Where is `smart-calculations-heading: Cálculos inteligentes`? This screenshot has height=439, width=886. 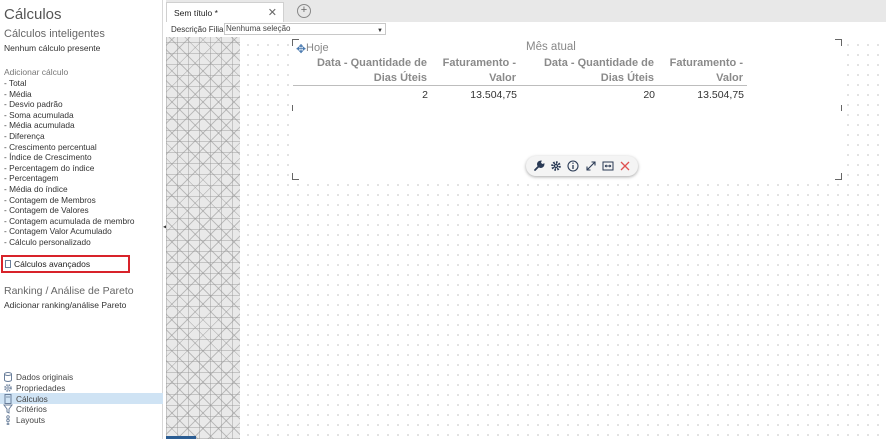 smart-calculations-heading: Cálculos inteligentes is located at coordinates (54, 34).